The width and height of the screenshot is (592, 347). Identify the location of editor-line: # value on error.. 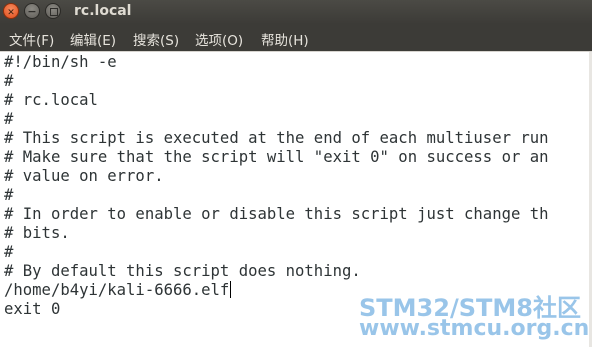
(84, 176).